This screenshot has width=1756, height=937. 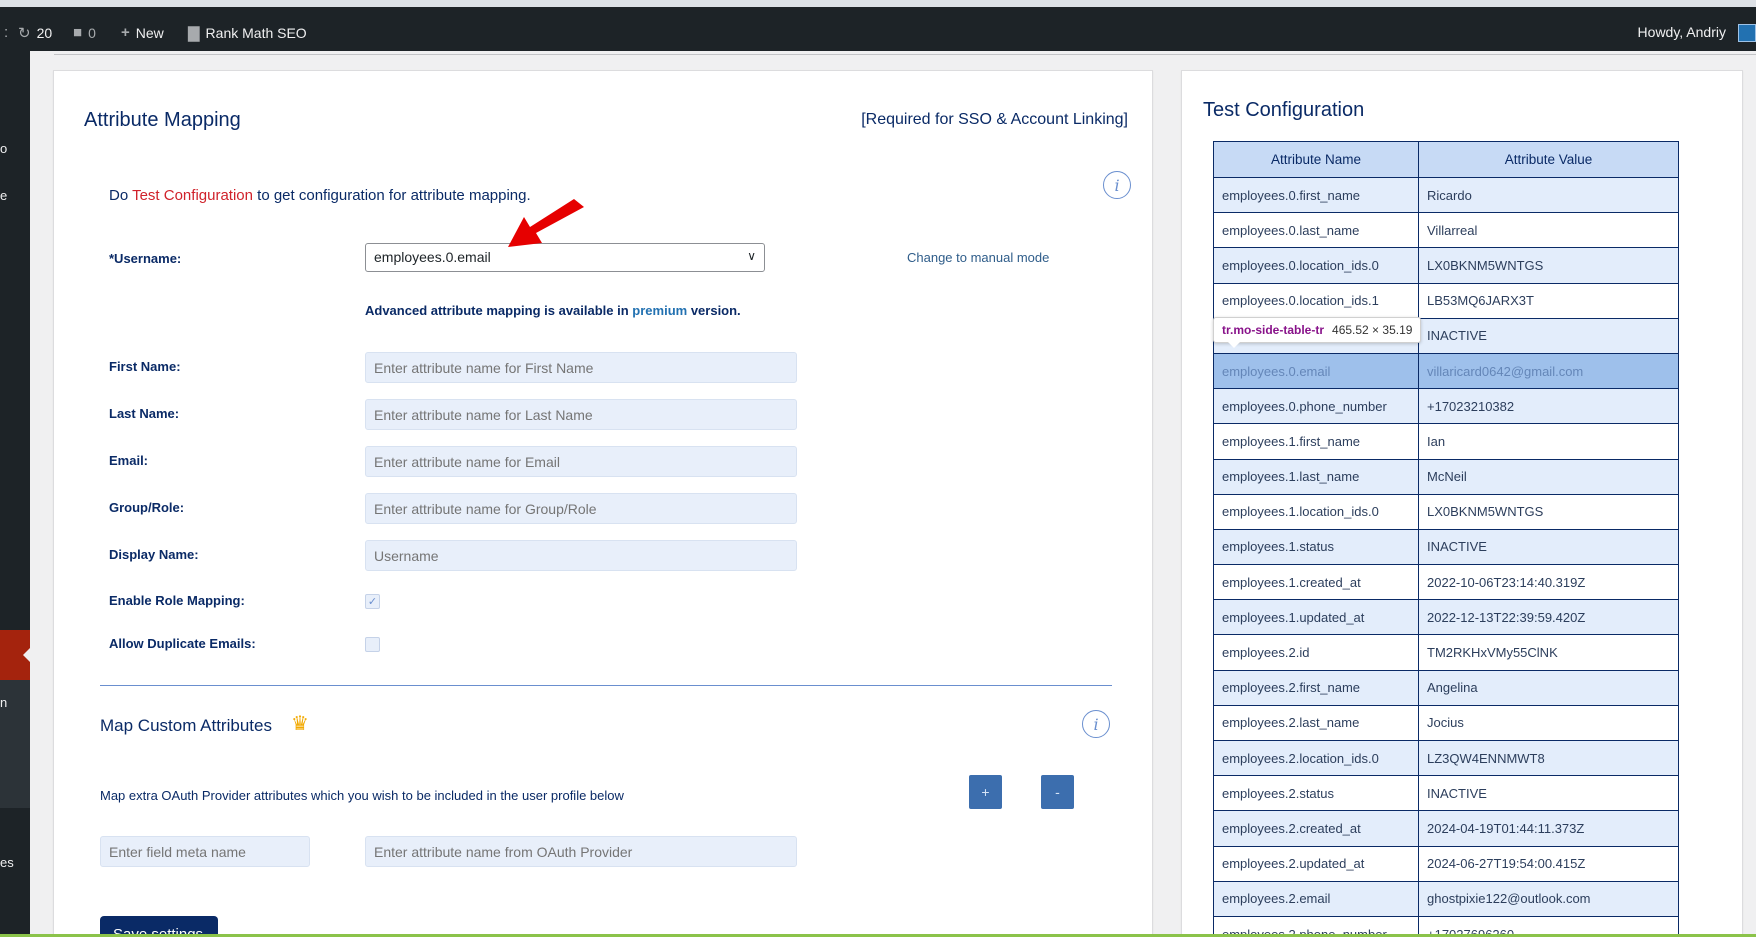 What do you see at coordinates (1548, 230) in the screenshot?
I see `attribute-value-cell: Villarreal` at bounding box center [1548, 230].